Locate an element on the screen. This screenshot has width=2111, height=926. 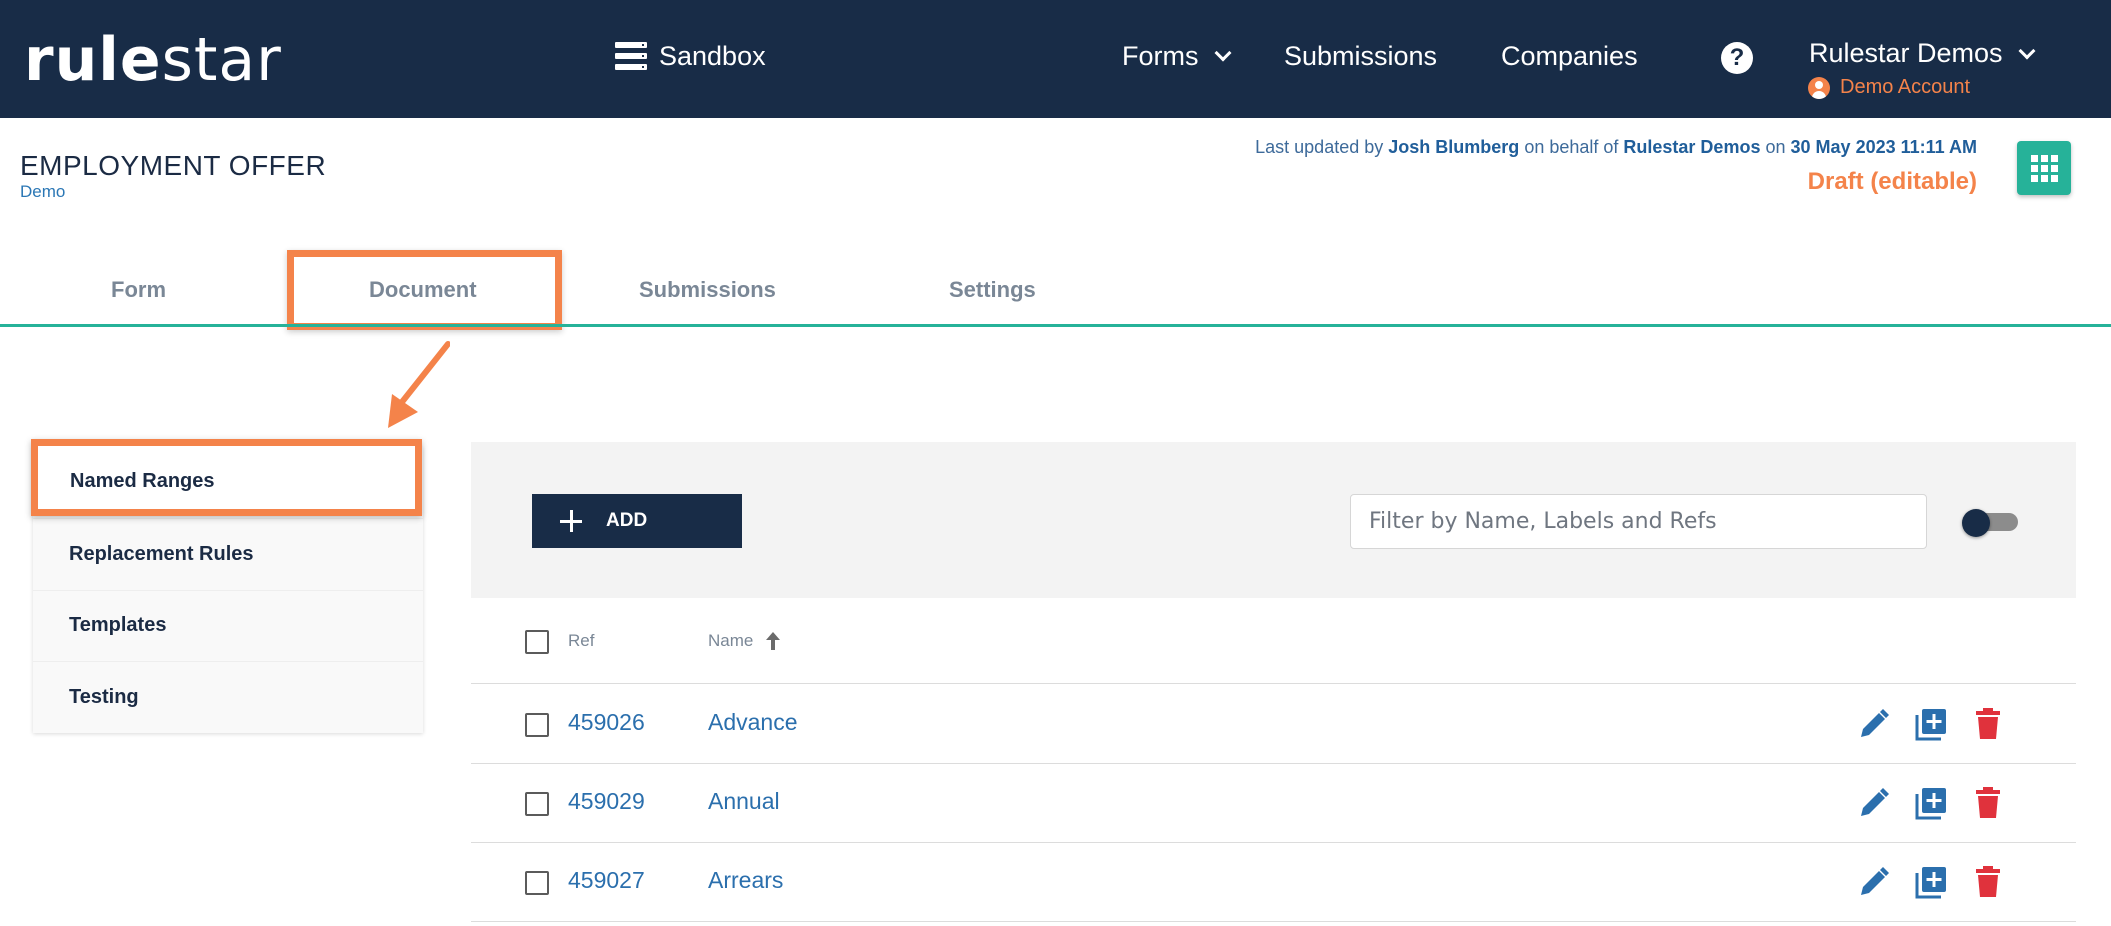
nav-forms-label: Forms is located at coordinates (1160, 55).